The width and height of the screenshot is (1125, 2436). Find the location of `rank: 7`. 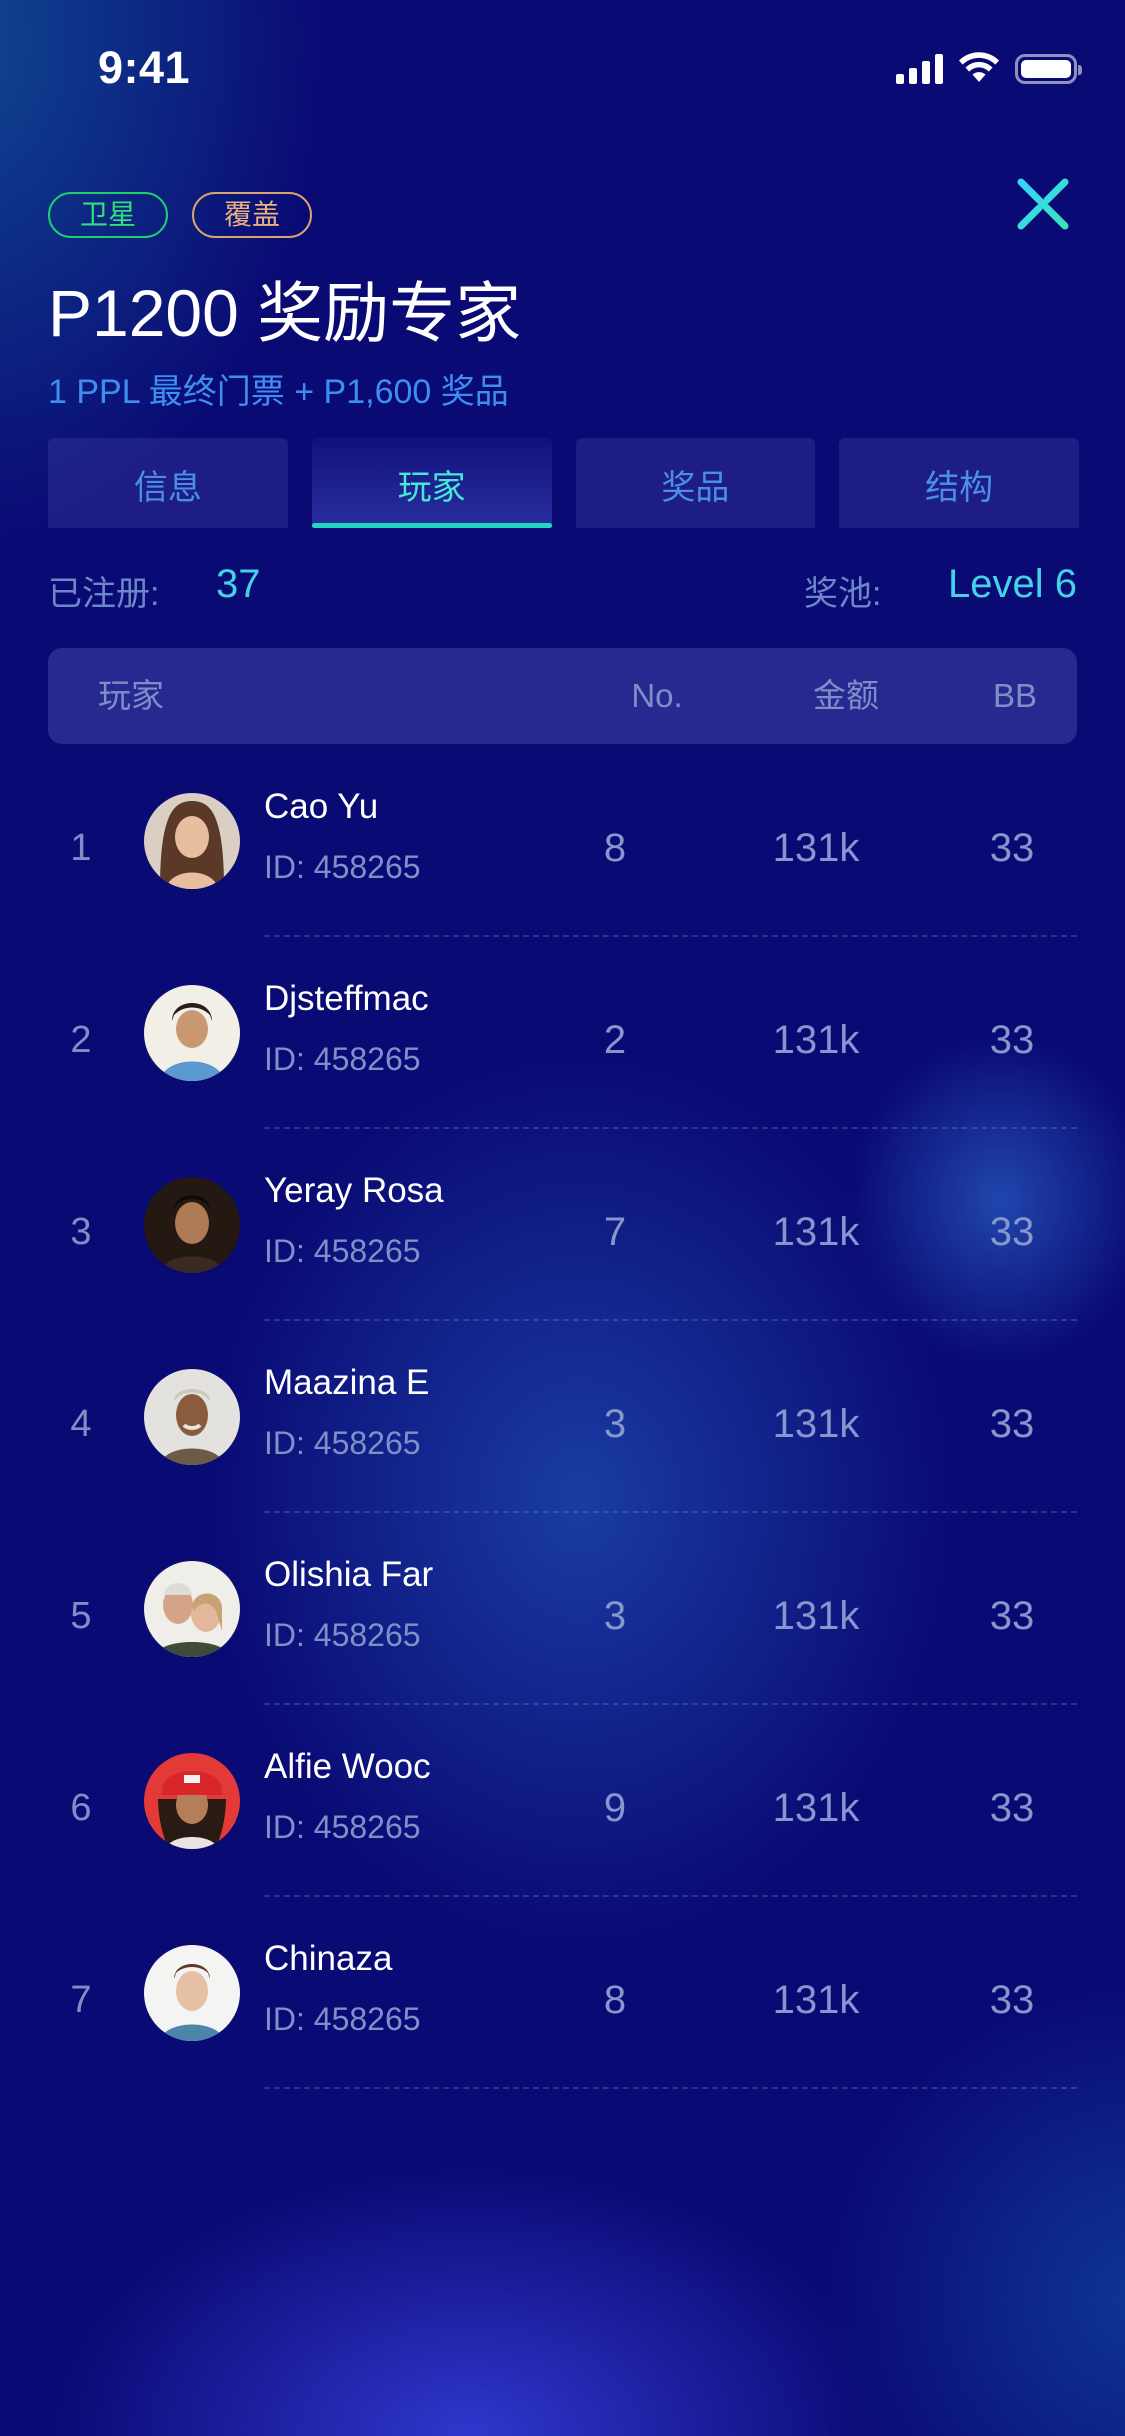

rank: 7 is located at coordinates (81, 2000).